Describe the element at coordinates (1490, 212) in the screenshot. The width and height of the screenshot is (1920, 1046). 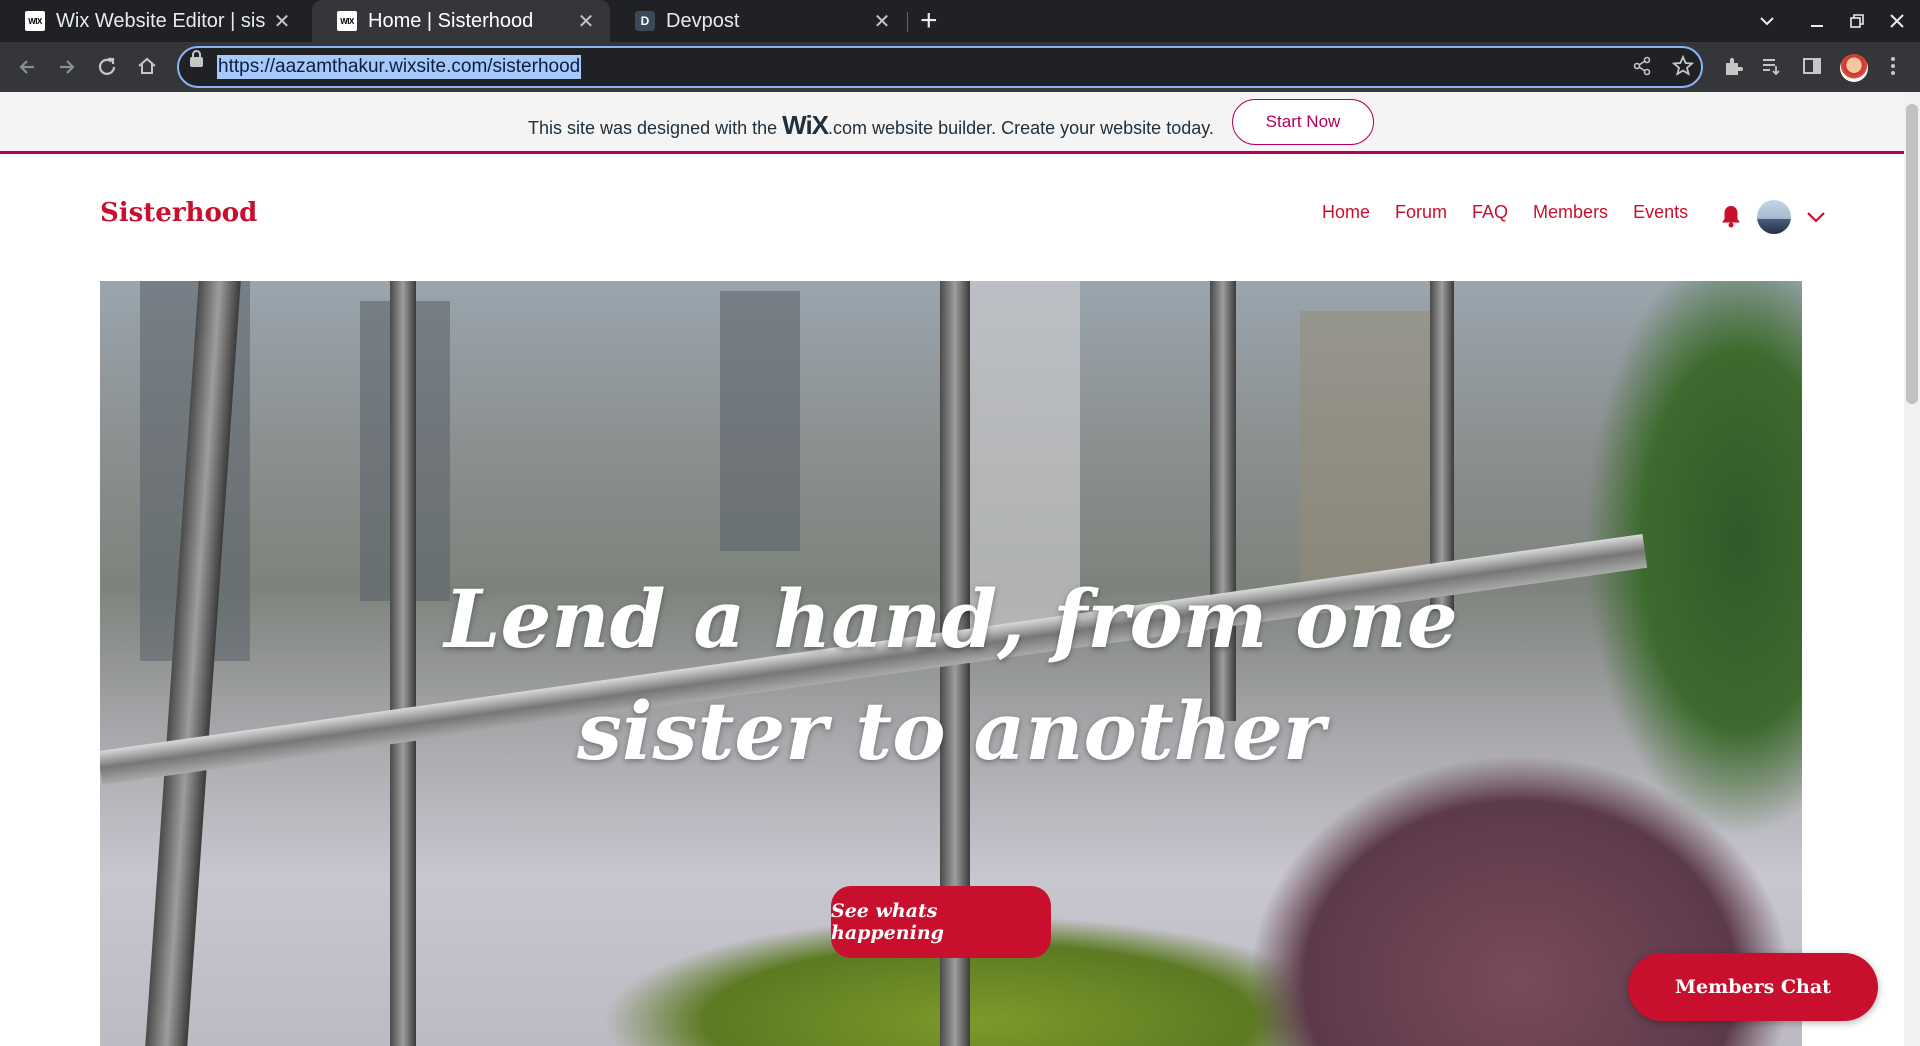
I see `menu-item-faq: FAQ` at that location.